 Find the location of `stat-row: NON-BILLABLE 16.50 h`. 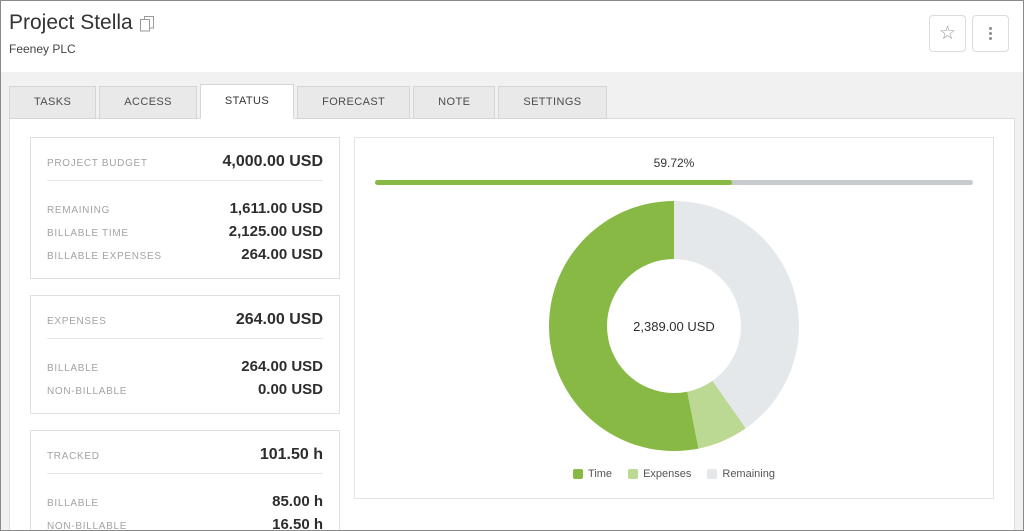

stat-row: NON-BILLABLE 16.50 h is located at coordinates (185, 522).